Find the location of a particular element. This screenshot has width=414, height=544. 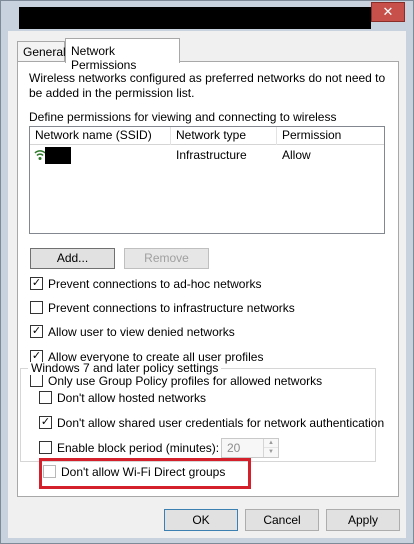

redacted-title is located at coordinates (195, 18).